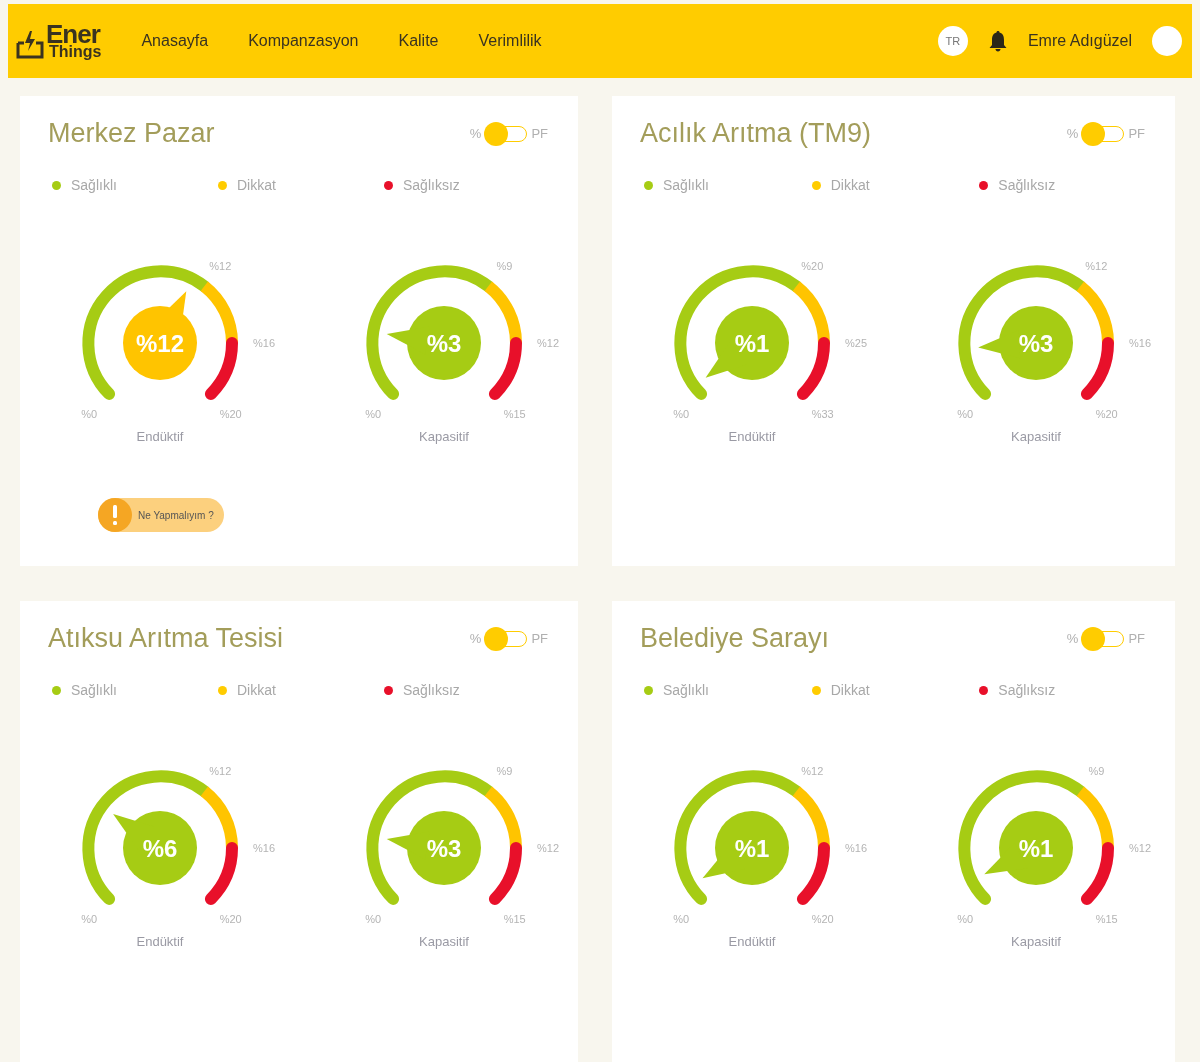 This screenshot has height=1062, width=1200. Describe the element at coordinates (75, 52) in the screenshot. I see `logo-text: Things` at that location.